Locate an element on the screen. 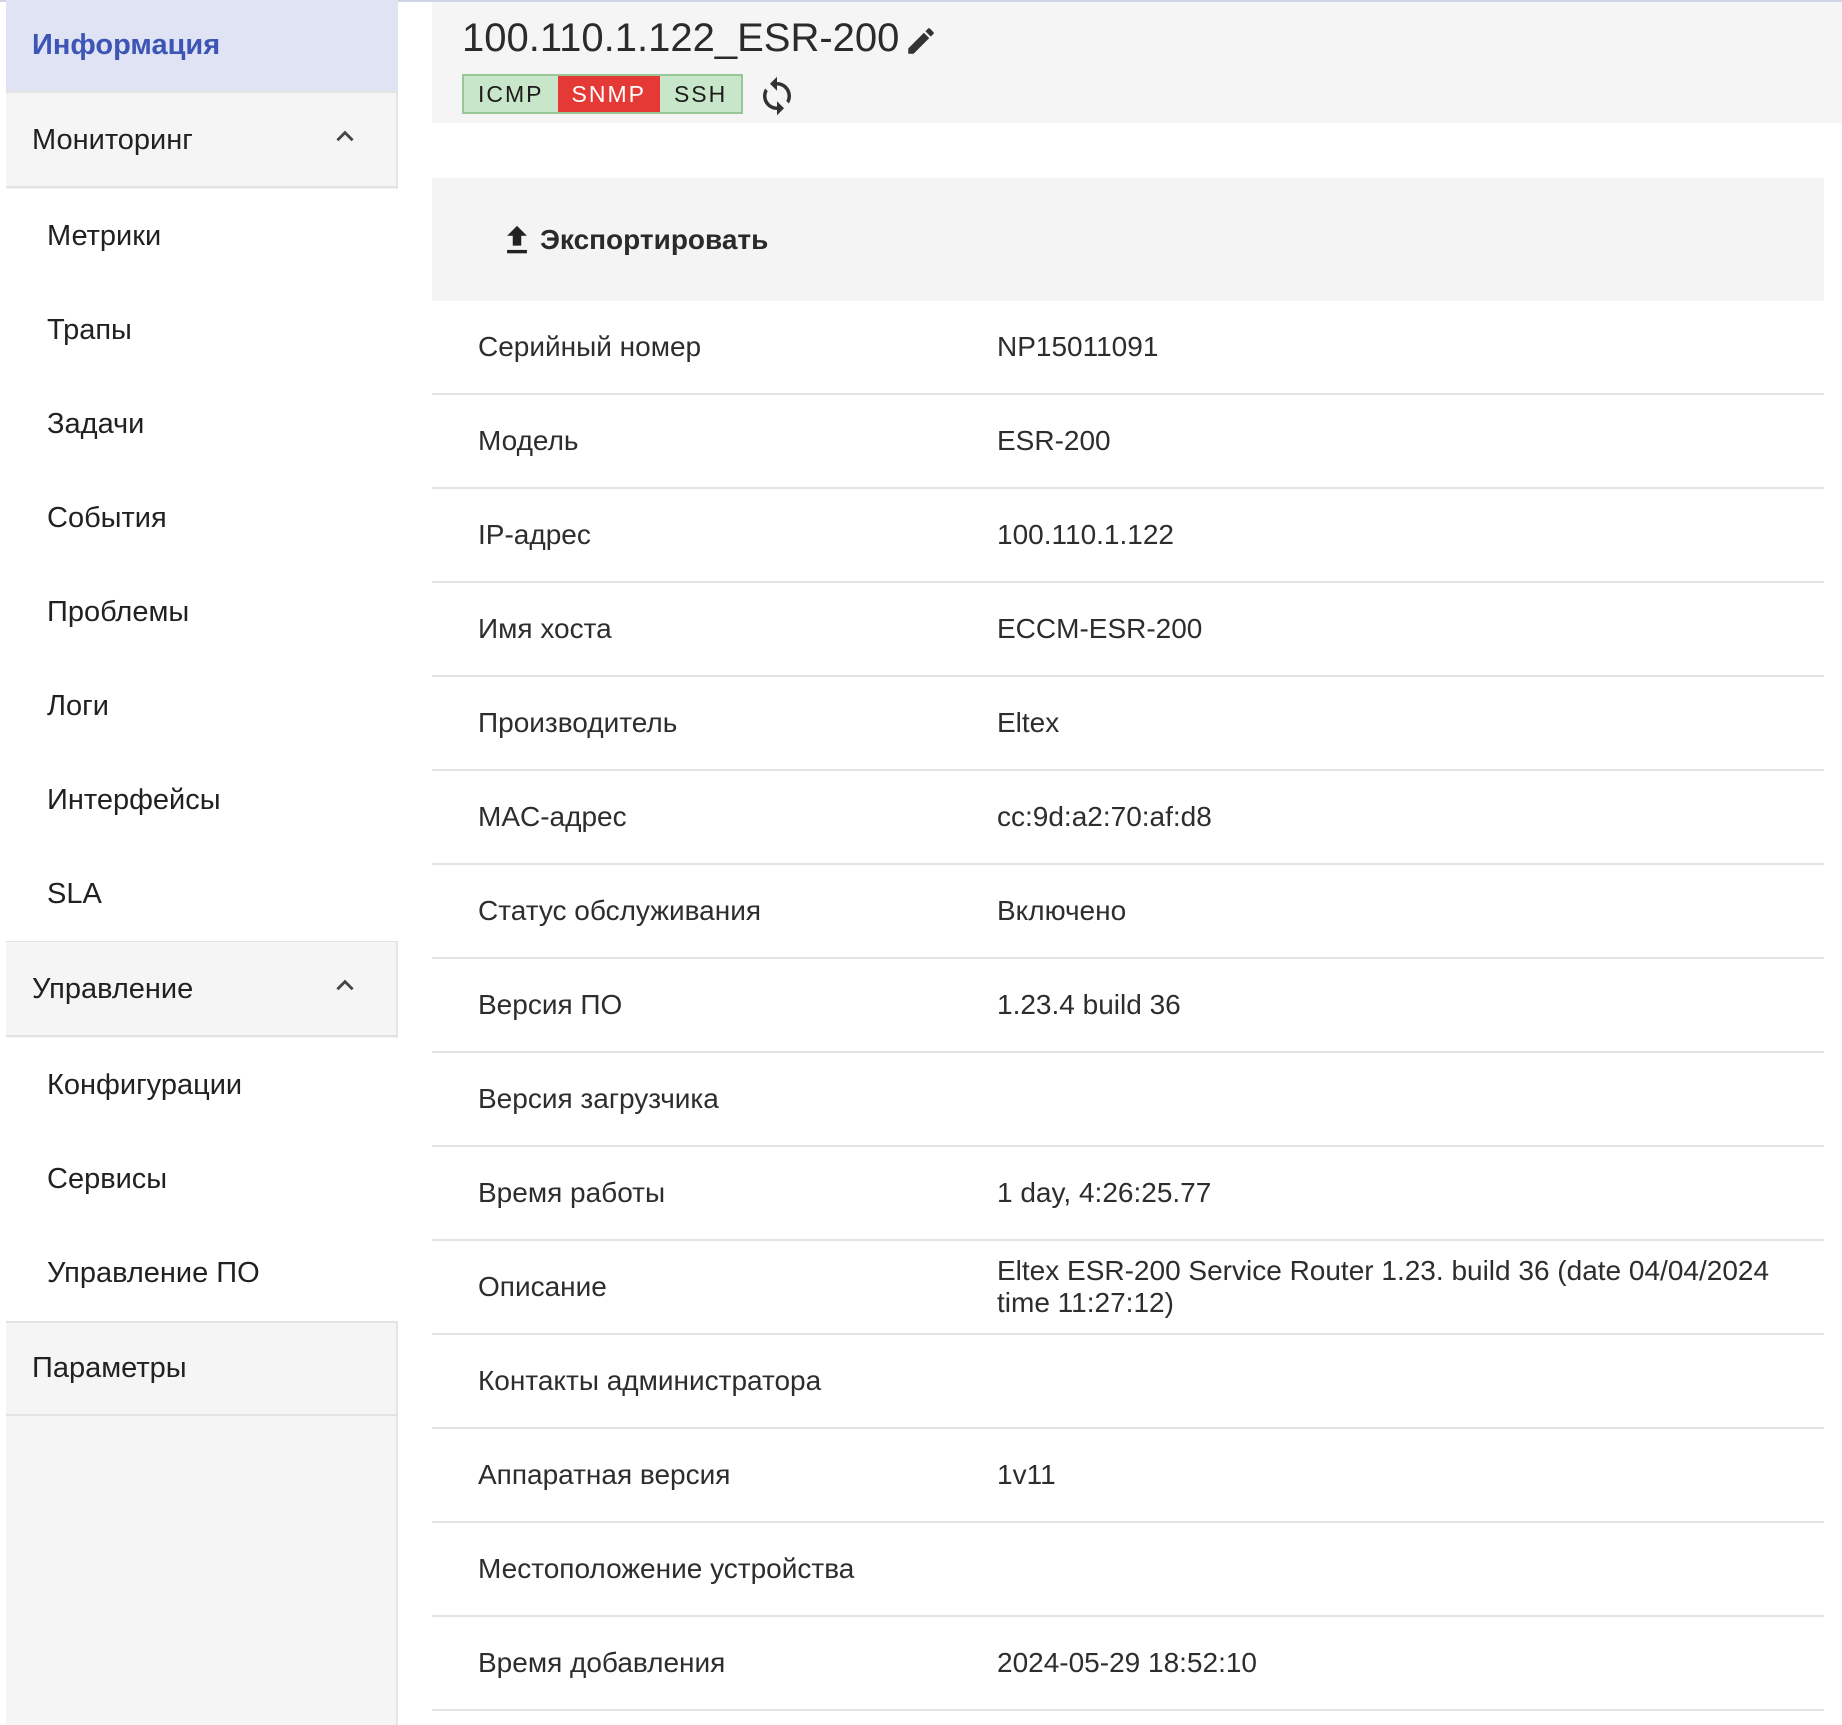 This screenshot has height=1725, width=1842. detail-row: Аппаратная версия 1v11 is located at coordinates (1128, 1476).